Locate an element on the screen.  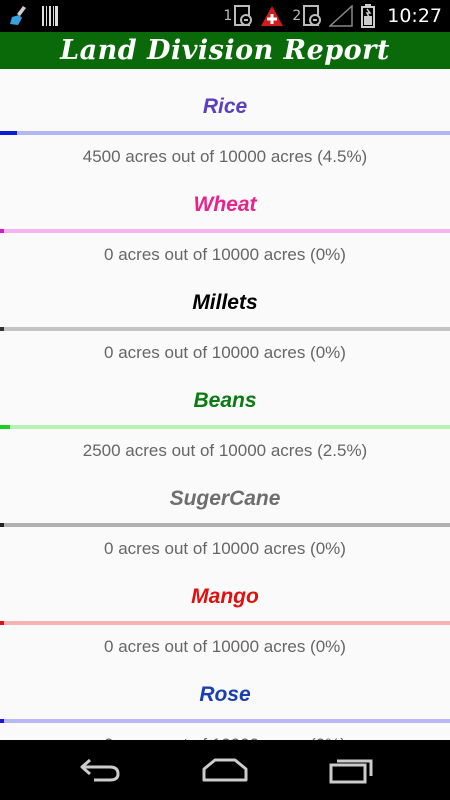
recents-button is located at coordinates (351, 770).